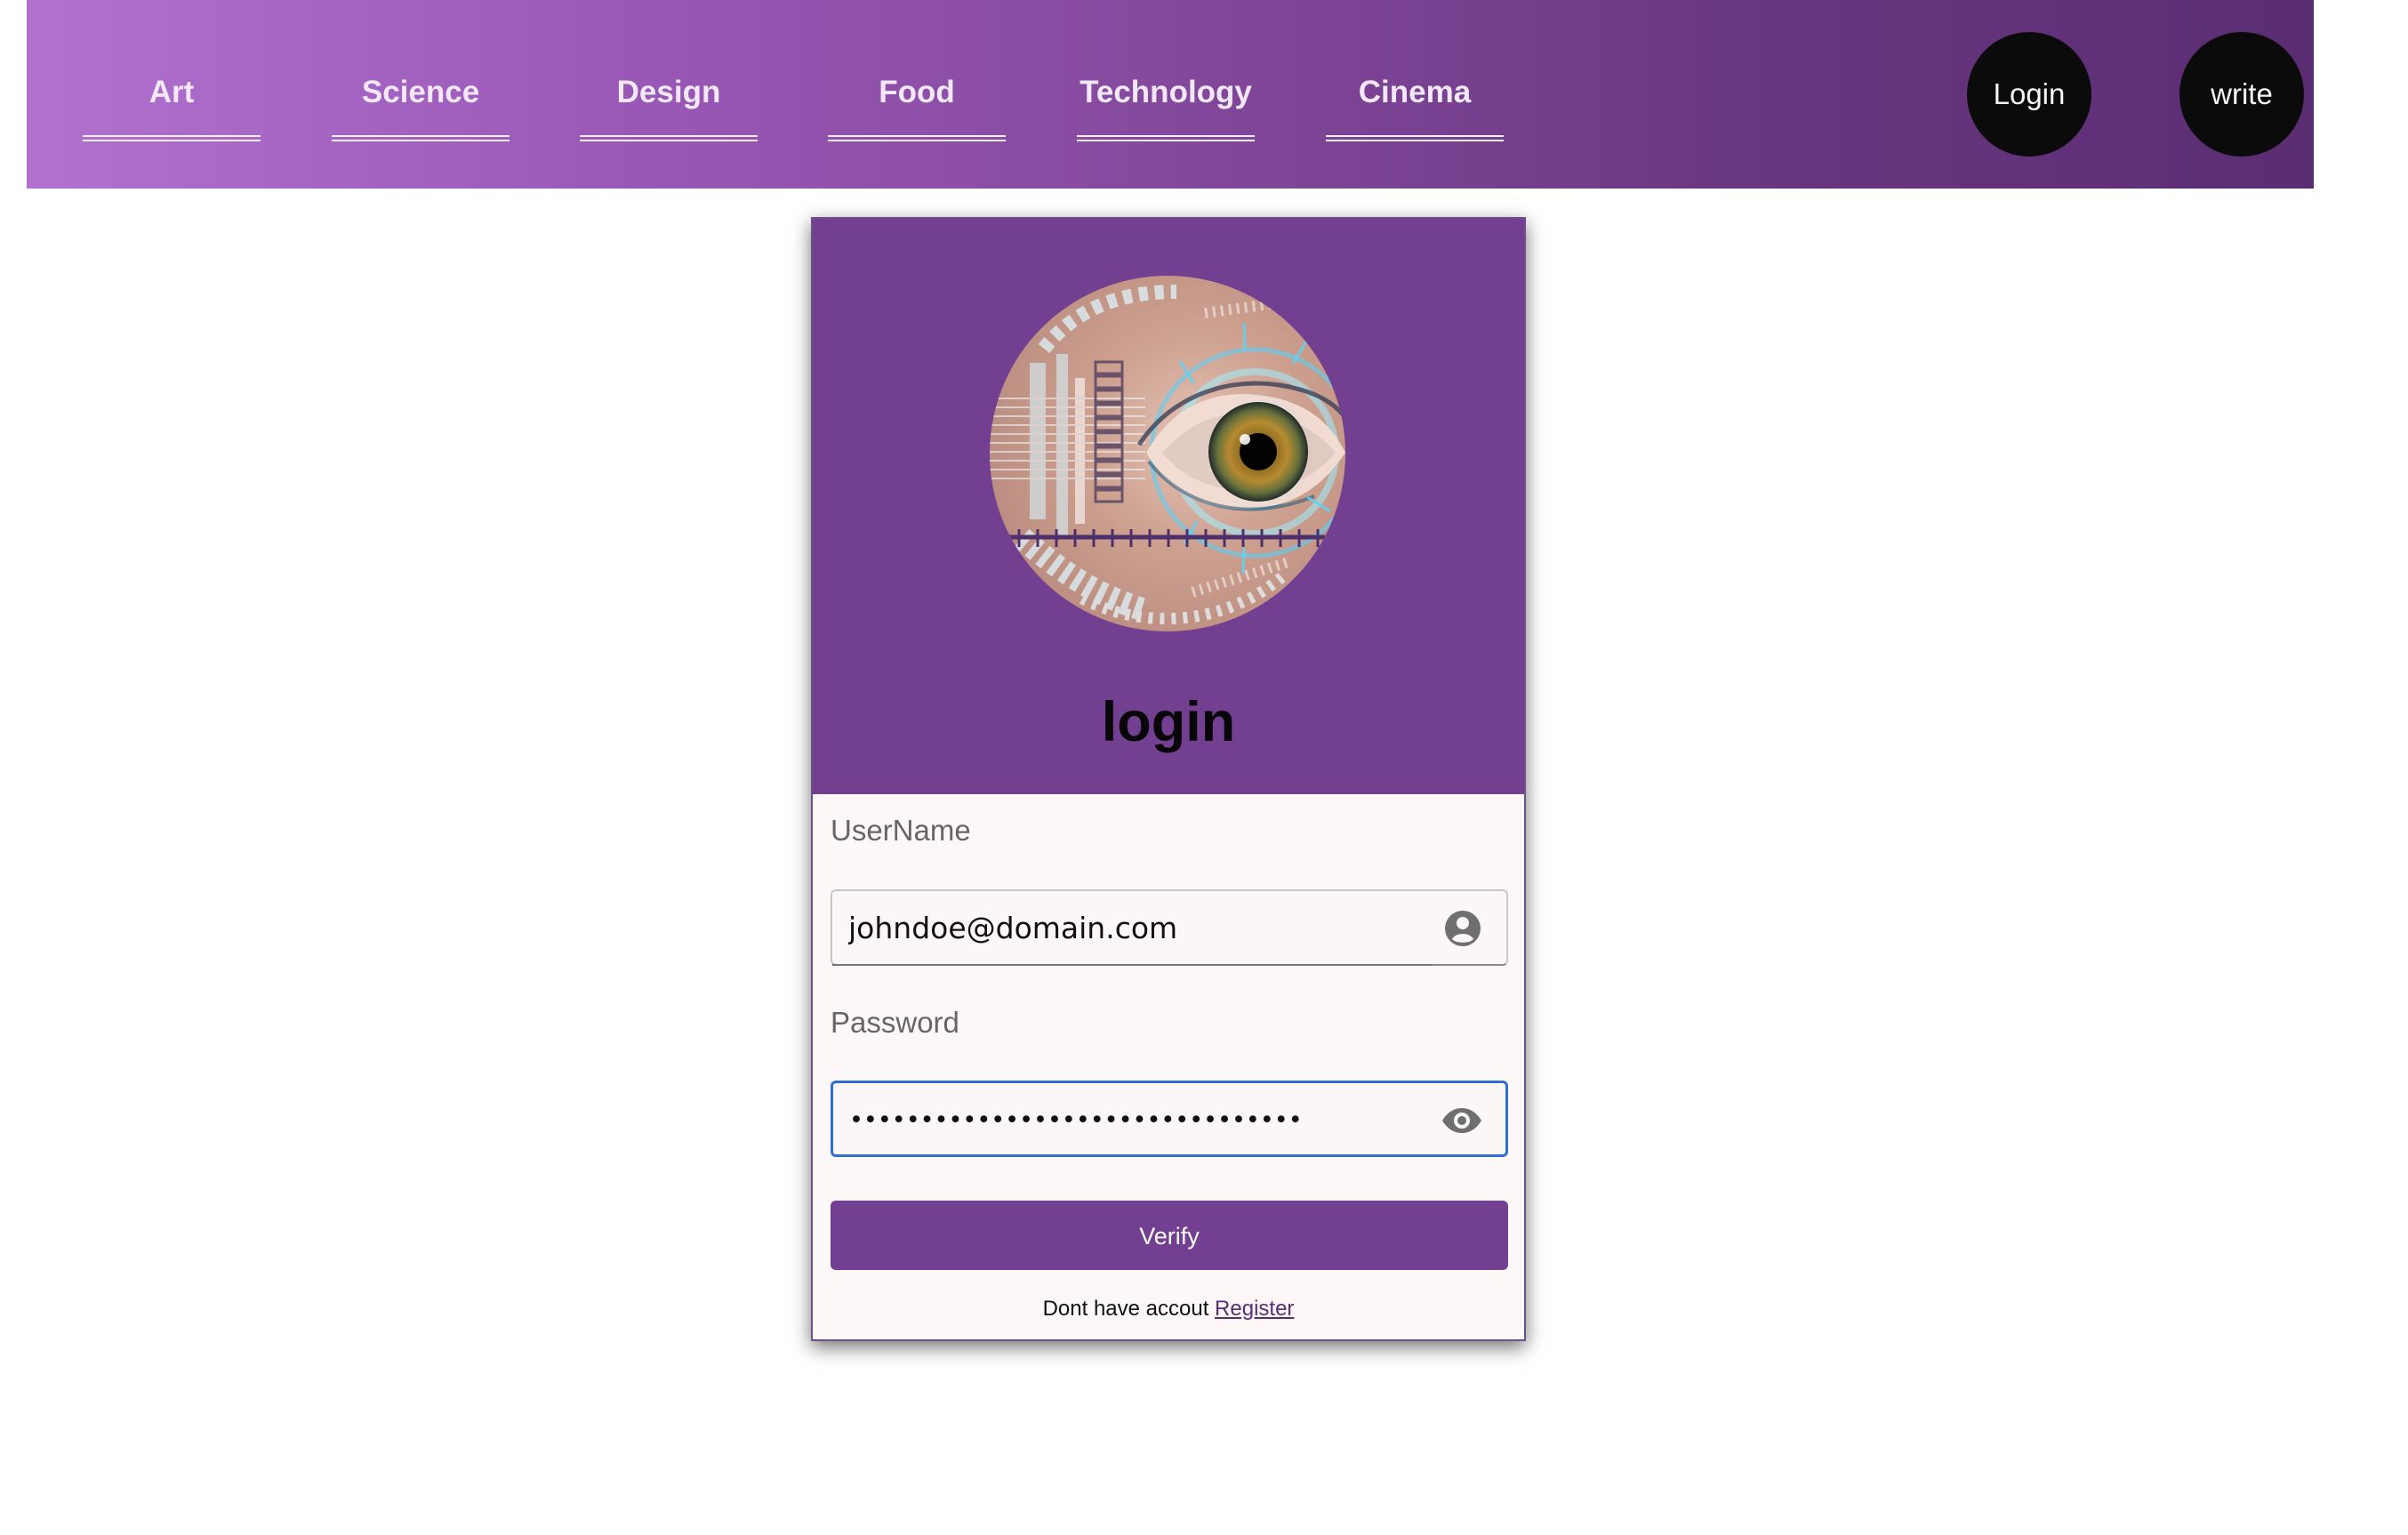 The width and height of the screenshot is (2408, 1535). What do you see at coordinates (1133, 1119) in the screenshot?
I see `password-input` at bounding box center [1133, 1119].